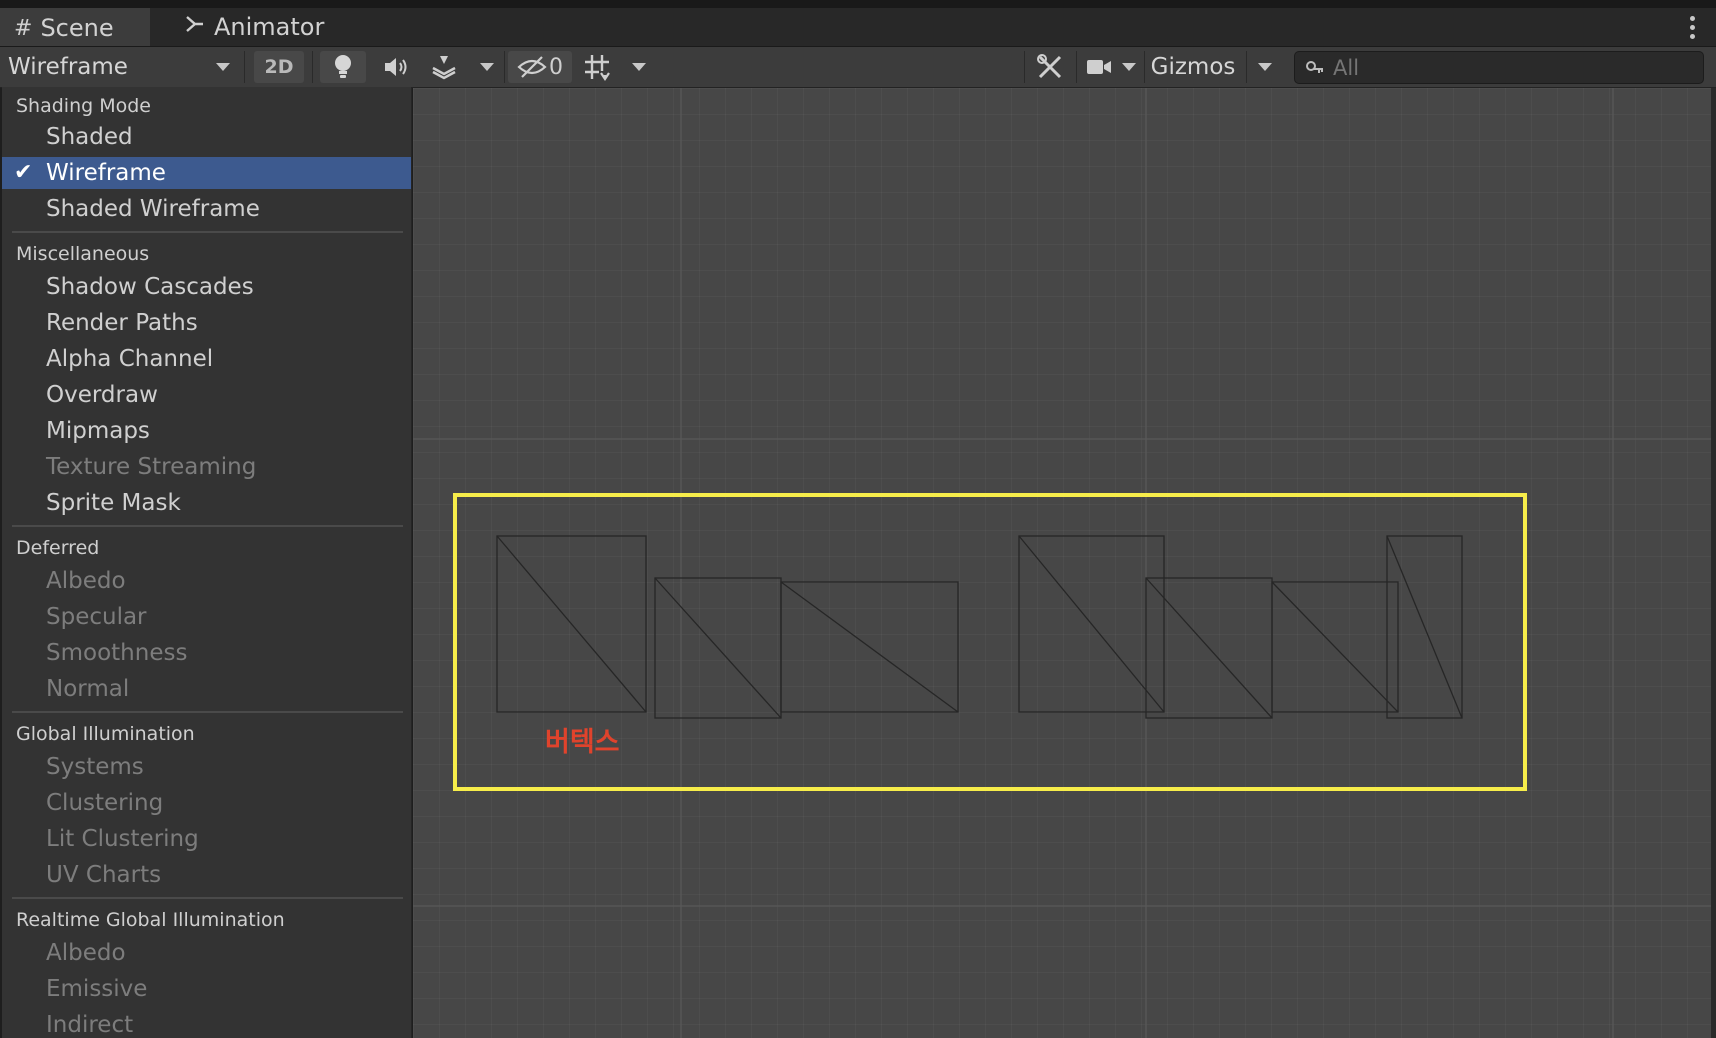 This screenshot has width=1716, height=1038. I want to click on window-top-strip, so click(858, 4).